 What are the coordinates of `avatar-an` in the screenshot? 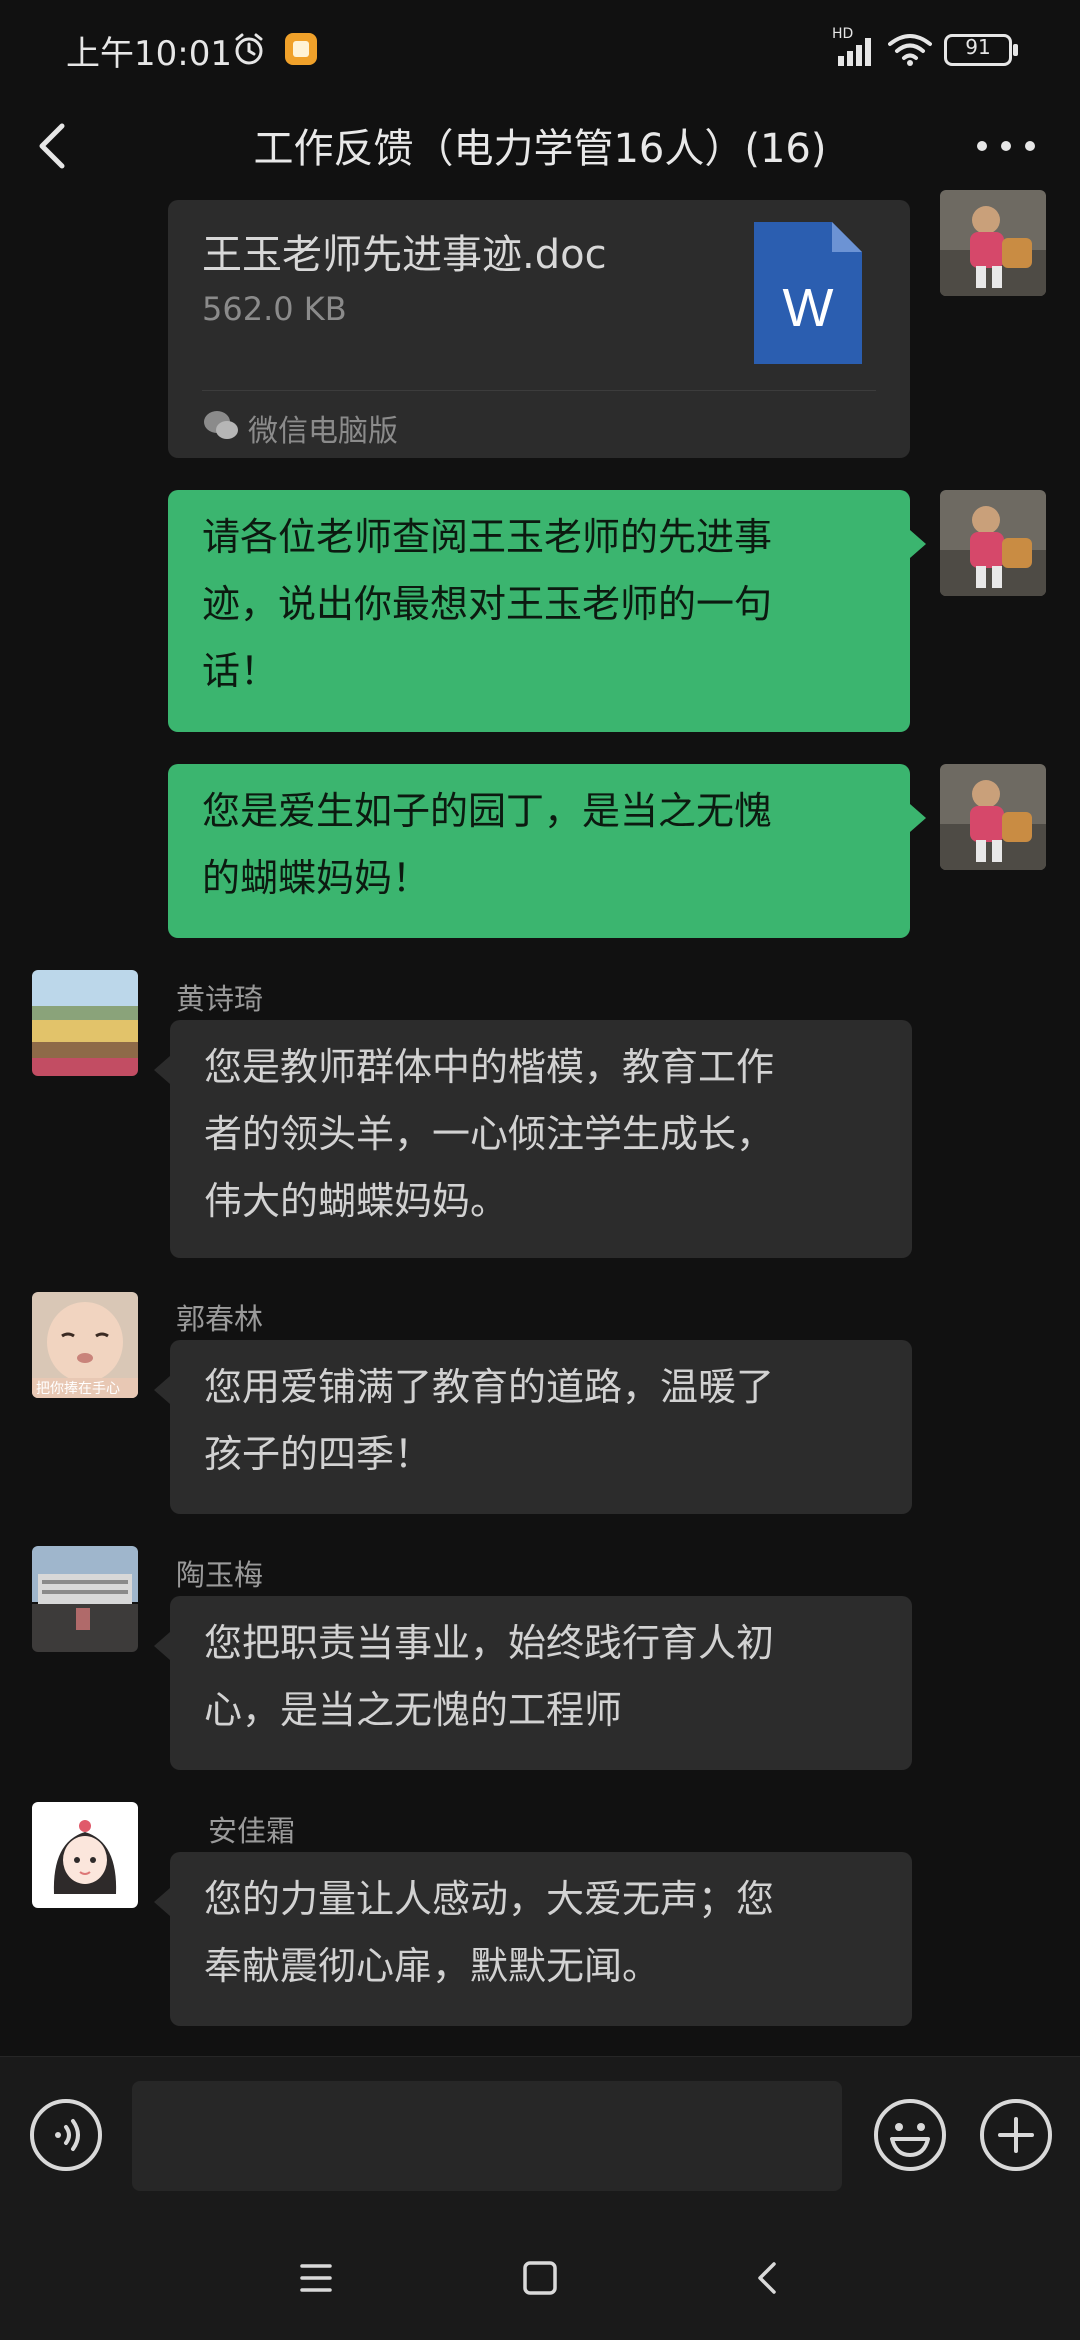 It's located at (85, 1855).